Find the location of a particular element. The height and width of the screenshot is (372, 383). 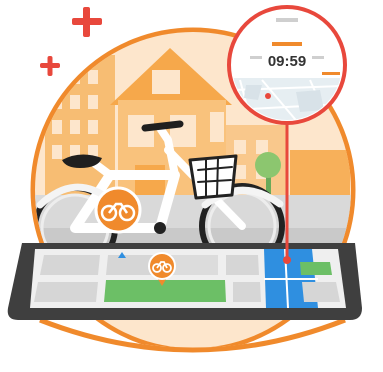

basket is located at coordinates (213, 177).